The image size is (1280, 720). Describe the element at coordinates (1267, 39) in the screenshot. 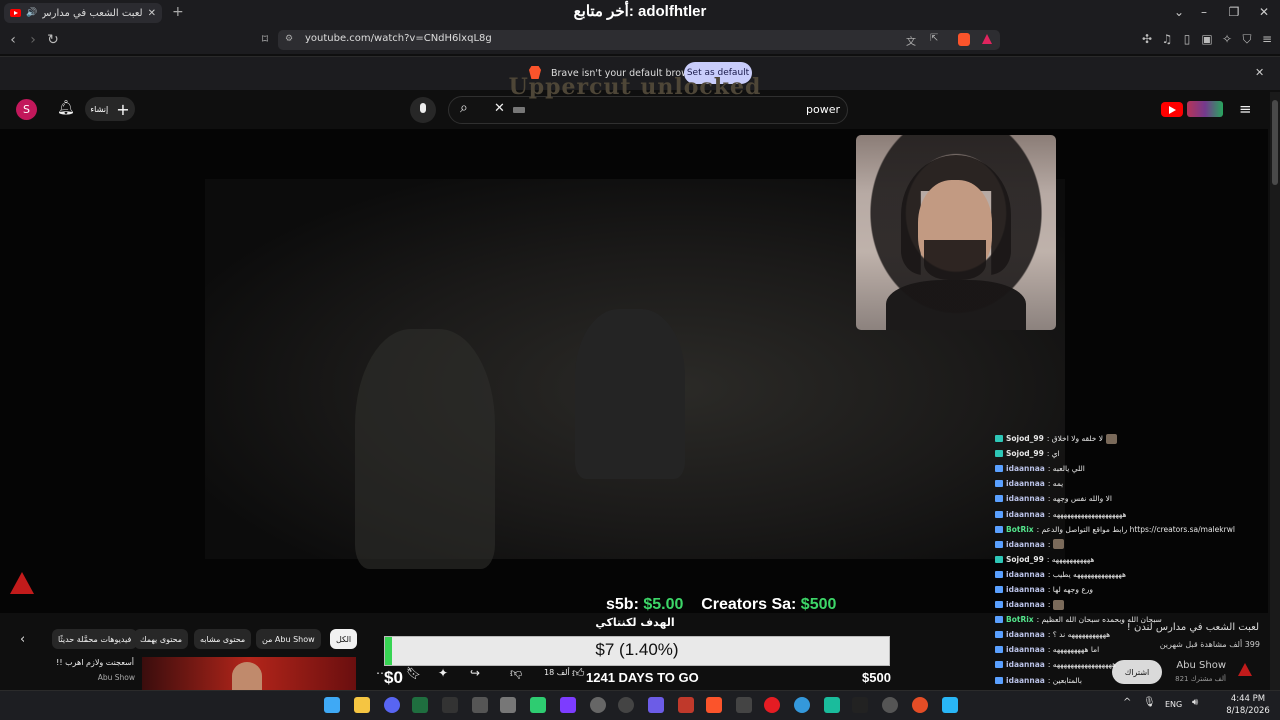

I see `menu-icon: ≡` at that location.